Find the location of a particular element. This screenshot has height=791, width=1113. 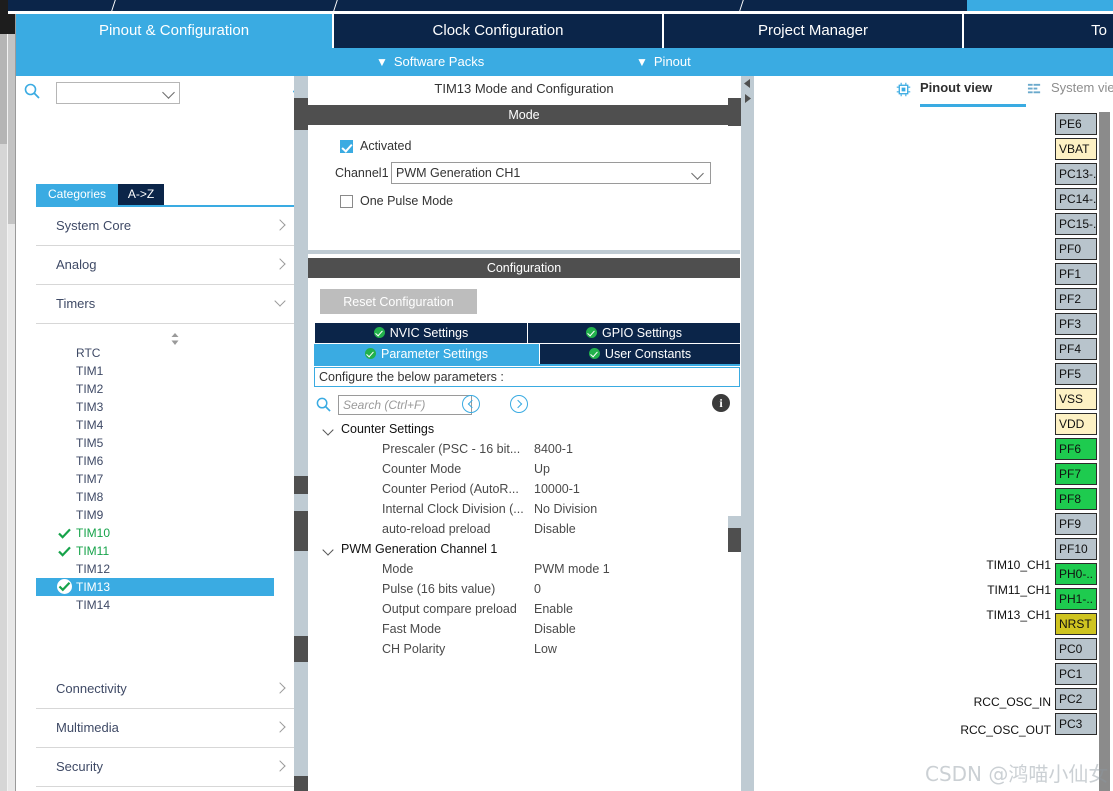

parameter-search-row: Search (Ctrl+F) i is located at coordinates (527, 406).